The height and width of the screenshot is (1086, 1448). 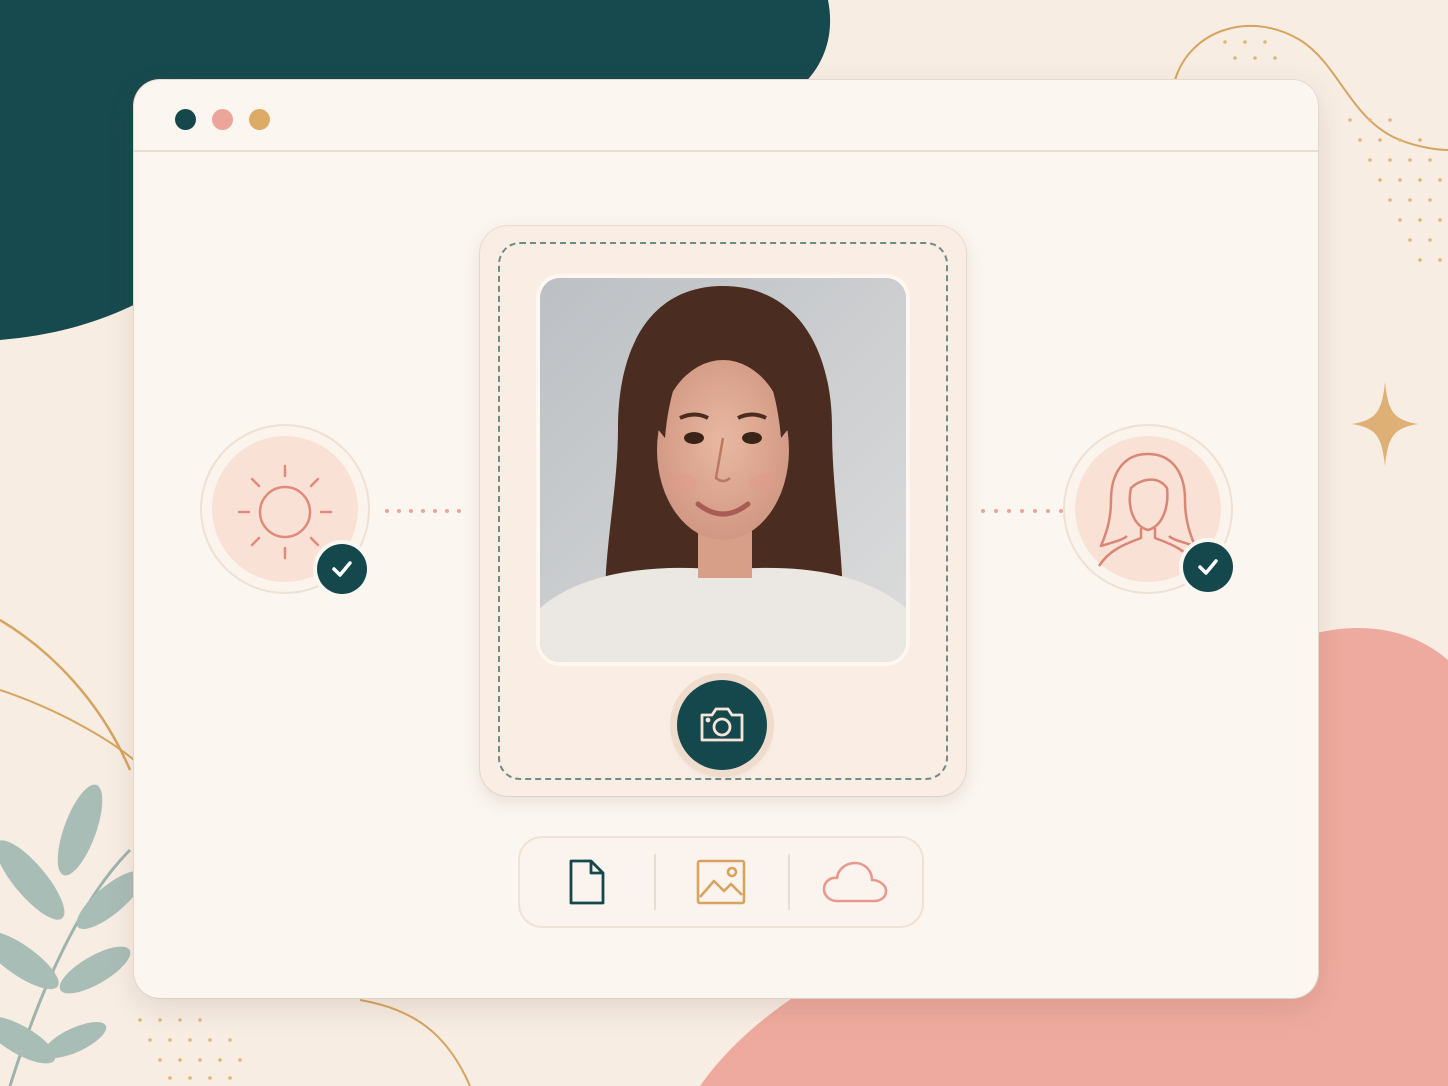 I want to click on lighting-check-badge, so click(x=342, y=569).